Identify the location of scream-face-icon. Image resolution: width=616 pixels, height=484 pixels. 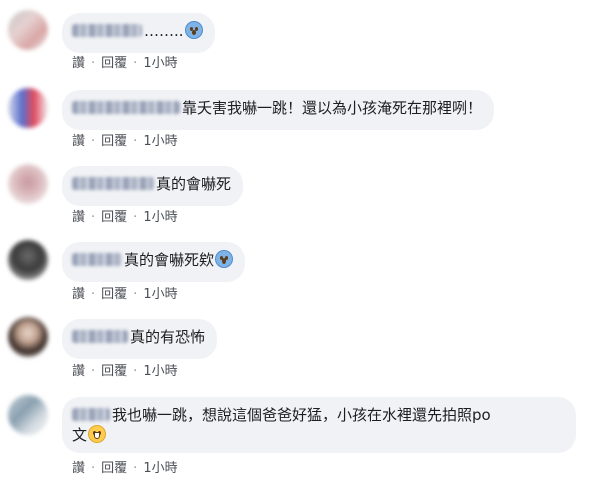
(224, 259).